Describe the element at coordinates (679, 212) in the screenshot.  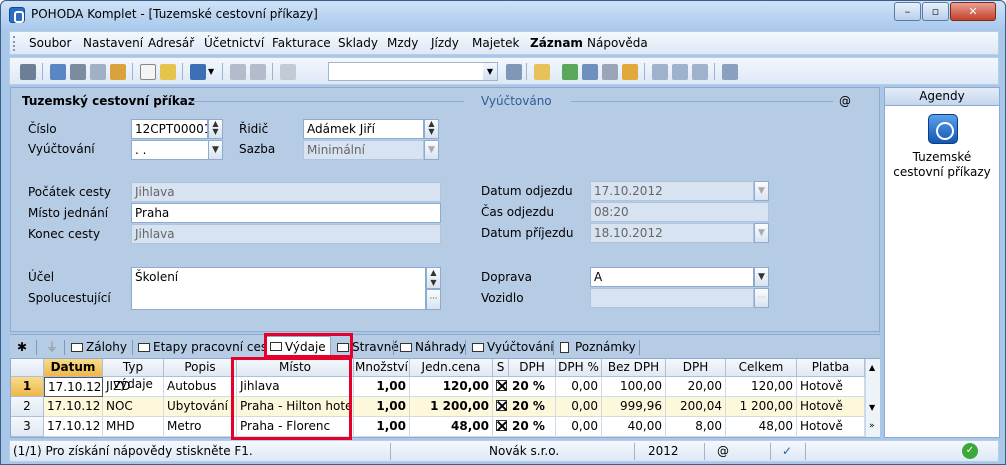
I see `cas-odjezdu-field: 08:20` at that location.